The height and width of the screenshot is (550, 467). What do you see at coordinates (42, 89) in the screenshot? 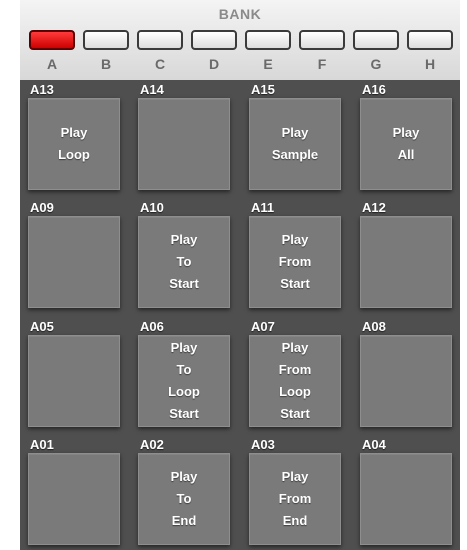
I see `pad-id-a13: A13` at bounding box center [42, 89].